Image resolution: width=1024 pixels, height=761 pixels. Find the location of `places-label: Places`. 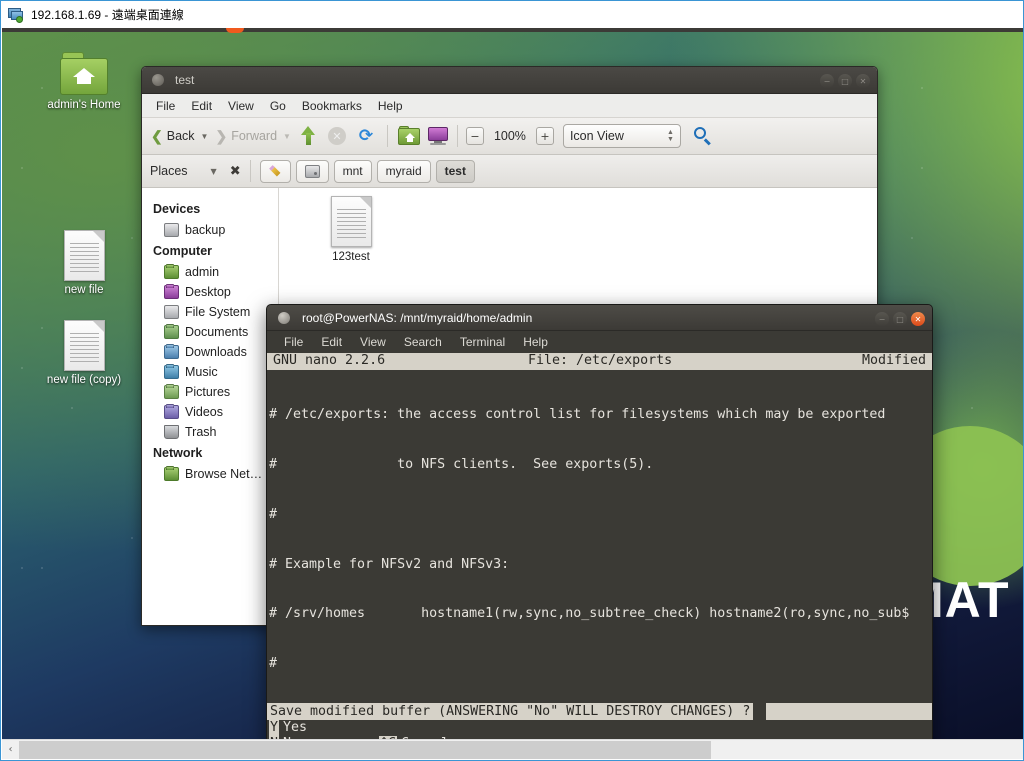

places-label: Places is located at coordinates (169, 171).